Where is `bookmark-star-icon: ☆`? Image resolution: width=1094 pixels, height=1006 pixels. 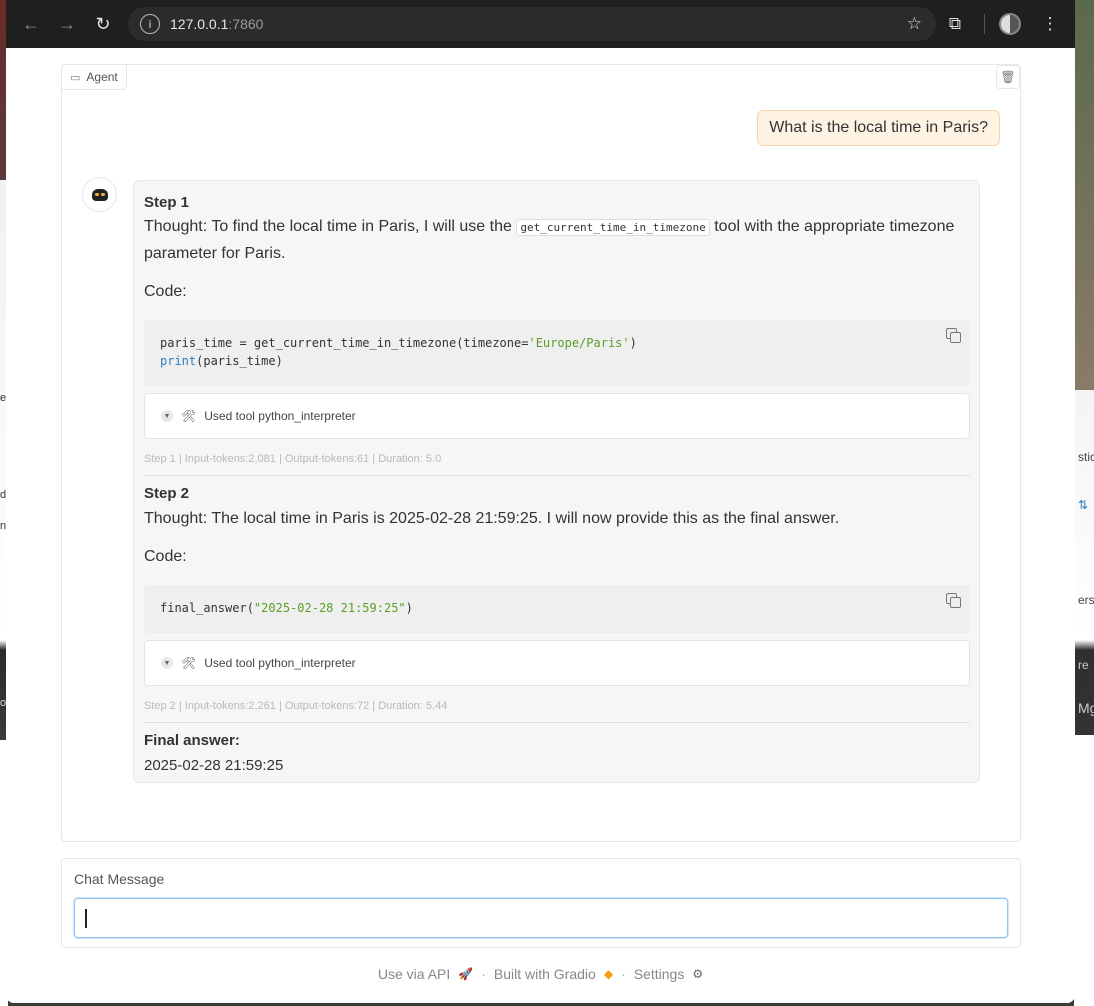 bookmark-star-icon: ☆ is located at coordinates (914, 24).